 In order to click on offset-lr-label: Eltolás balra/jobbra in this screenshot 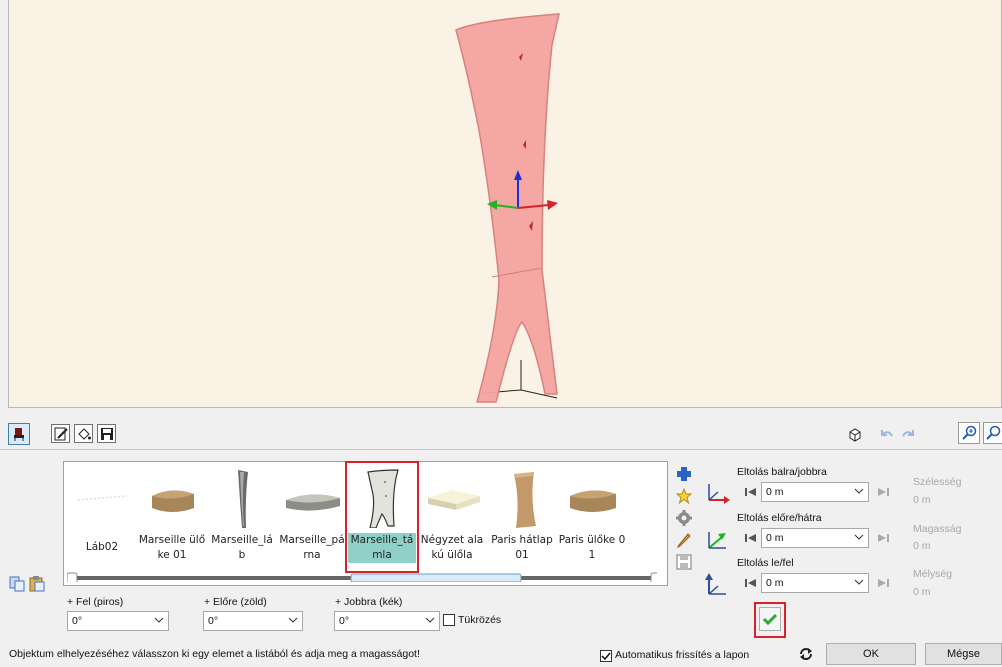, I will do `click(782, 472)`.